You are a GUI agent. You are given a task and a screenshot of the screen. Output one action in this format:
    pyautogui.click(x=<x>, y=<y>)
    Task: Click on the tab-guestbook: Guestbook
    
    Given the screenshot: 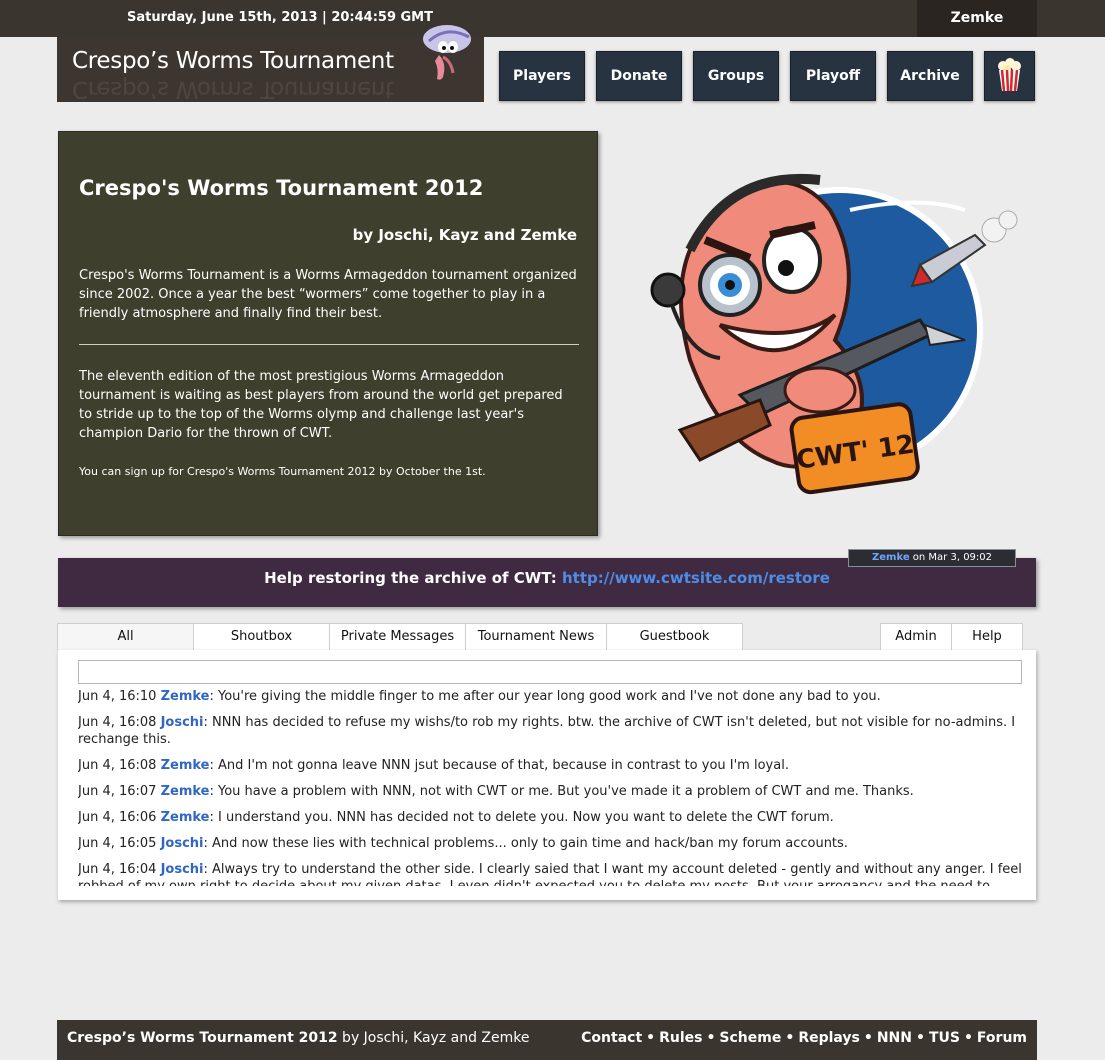 What is the action you would take?
    pyautogui.click(x=674, y=637)
    